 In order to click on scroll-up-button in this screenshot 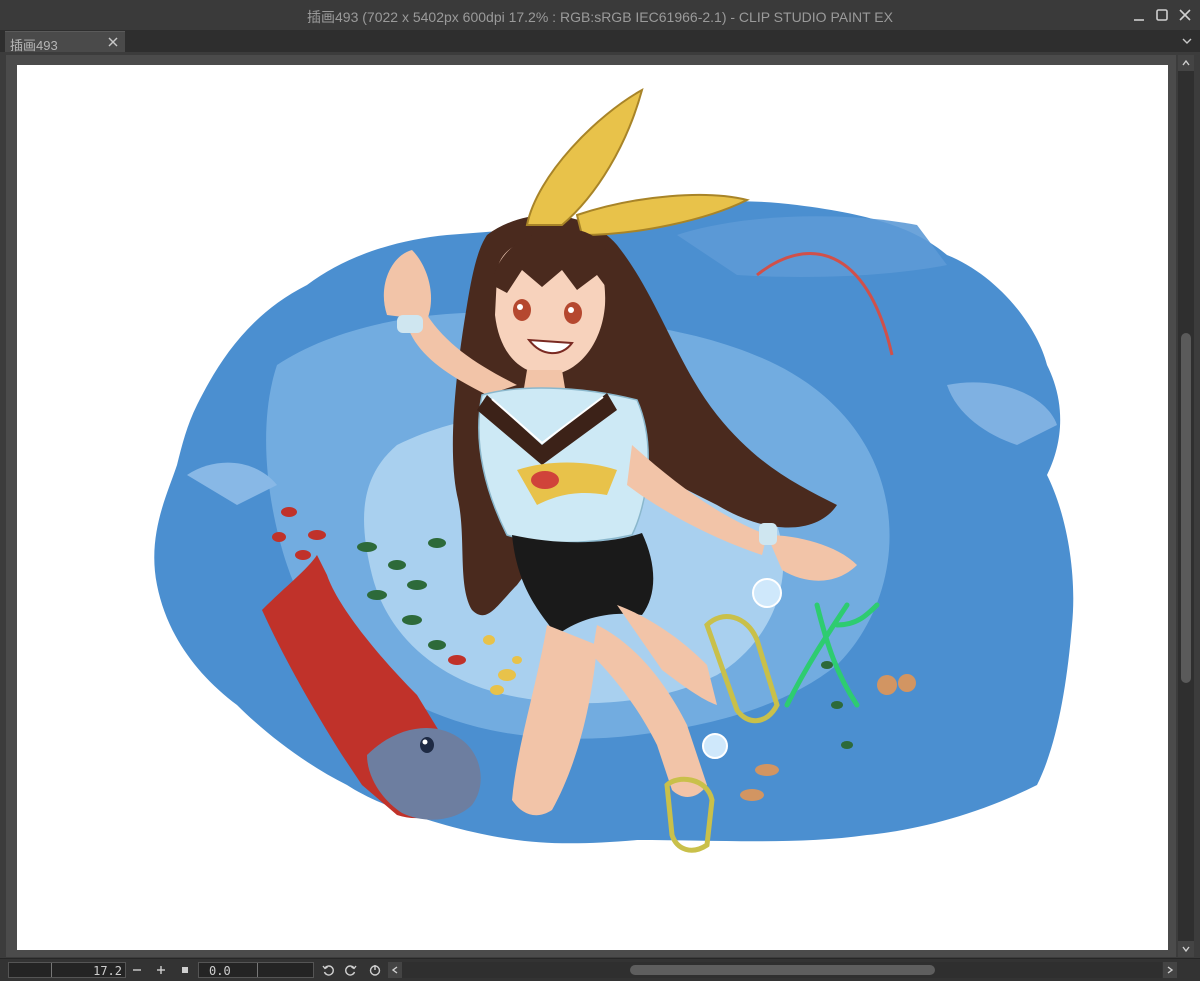, I will do `click(1186, 63)`.